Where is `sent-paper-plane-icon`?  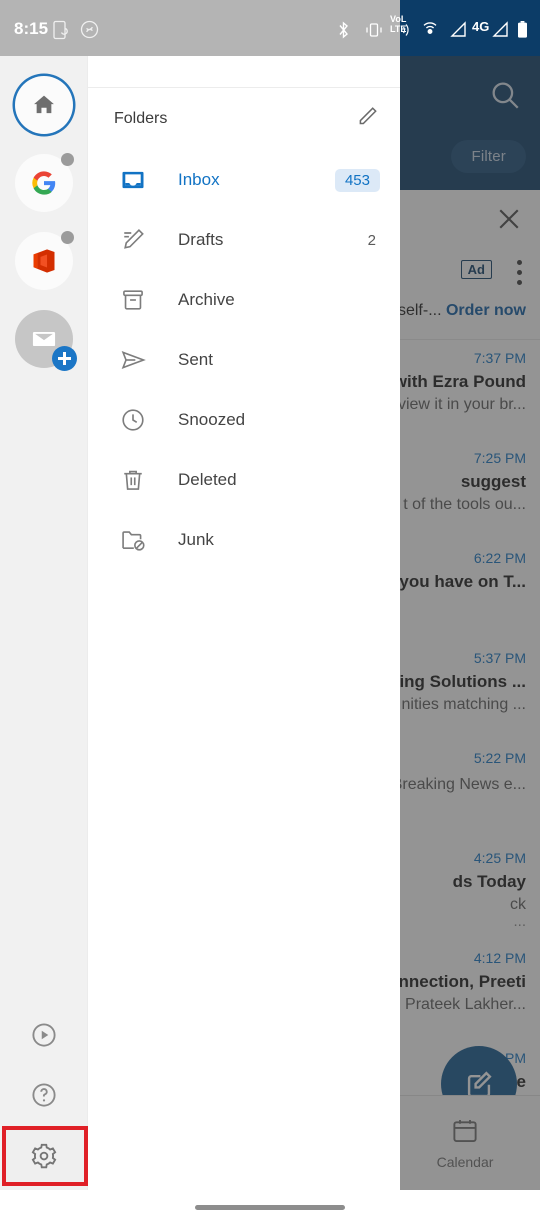
sent-paper-plane-icon is located at coordinates (133, 360).